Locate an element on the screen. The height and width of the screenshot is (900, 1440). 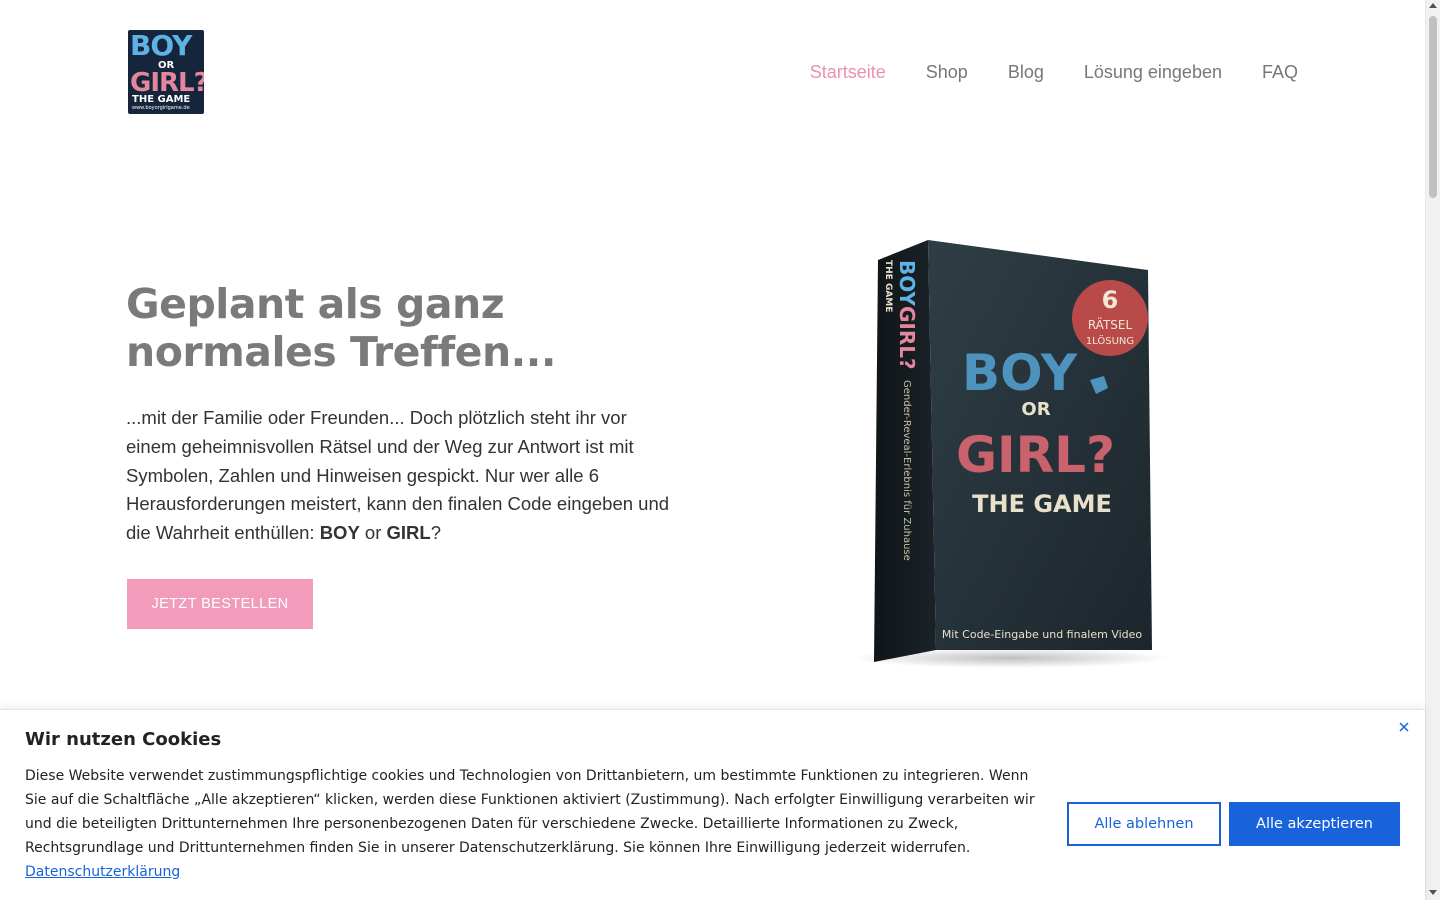
nav-item-blog: Blog is located at coordinates (1026, 72).